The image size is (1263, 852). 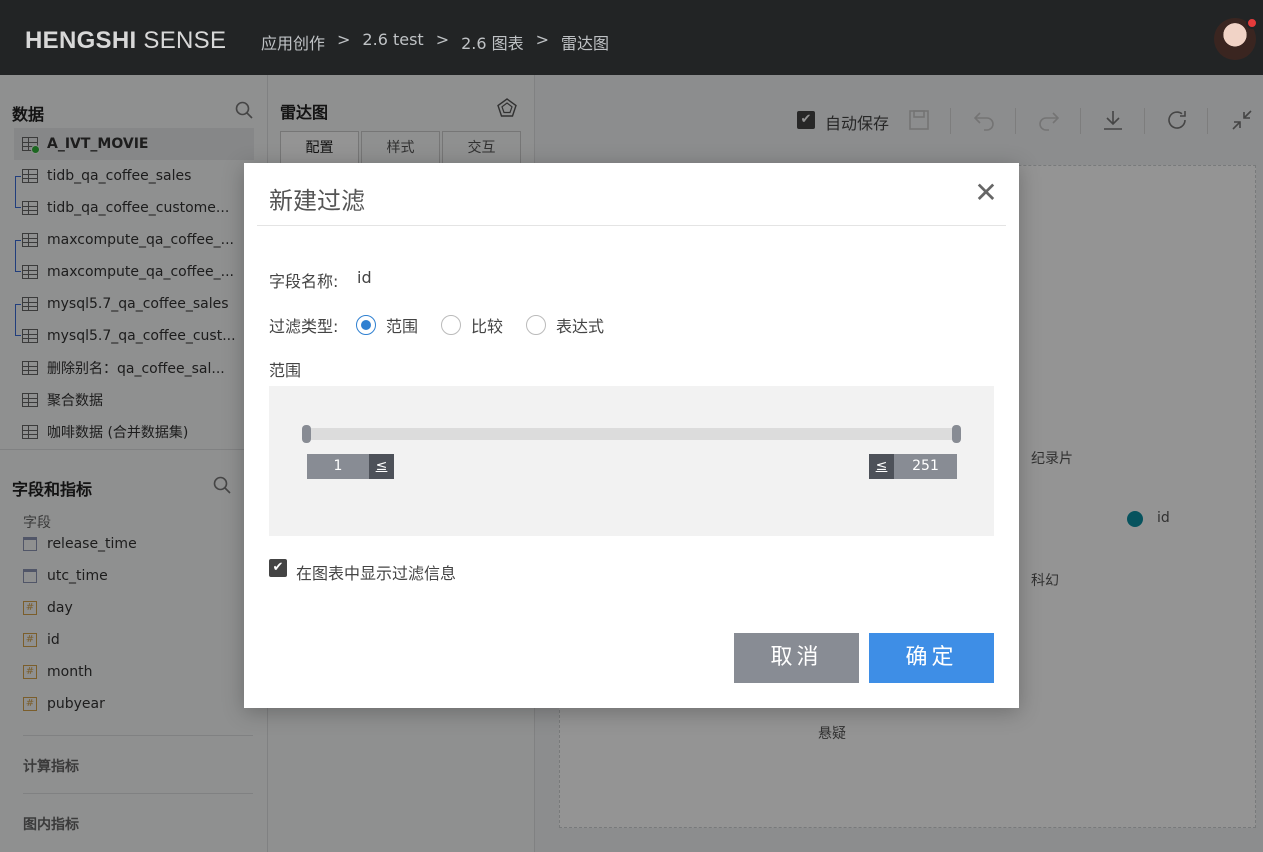 What do you see at coordinates (306, 434) in the screenshot?
I see `slider-handle-min` at bounding box center [306, 434].